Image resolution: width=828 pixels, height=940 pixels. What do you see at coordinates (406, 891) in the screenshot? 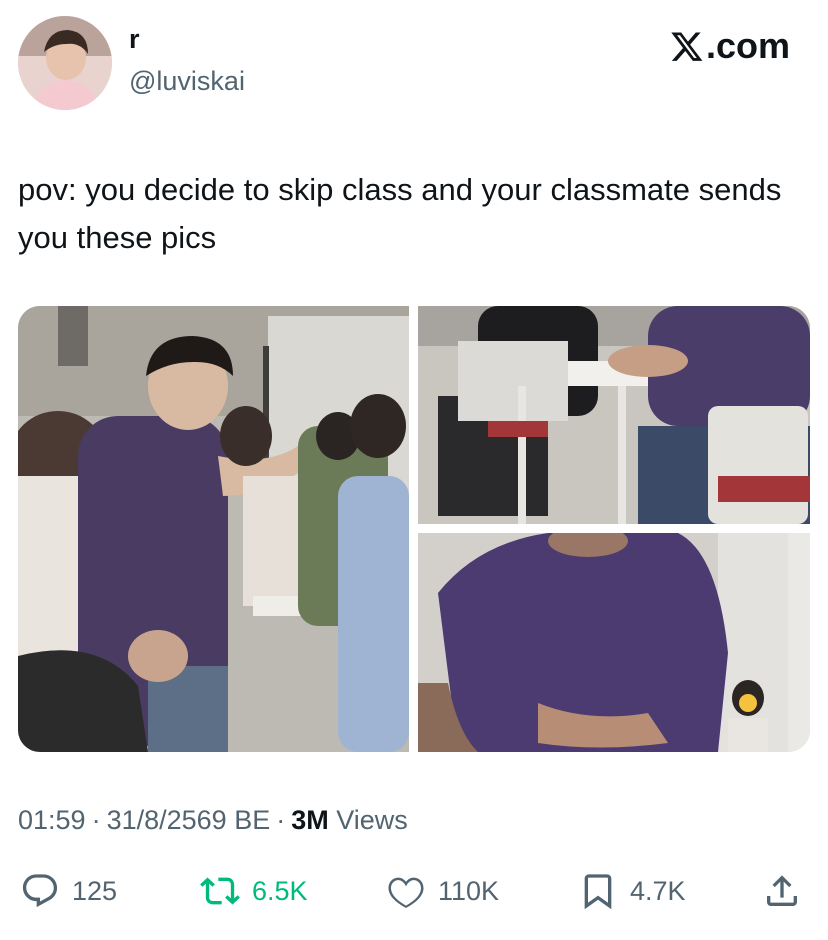
I see `heart-icon` at bounding box center [406, 891].